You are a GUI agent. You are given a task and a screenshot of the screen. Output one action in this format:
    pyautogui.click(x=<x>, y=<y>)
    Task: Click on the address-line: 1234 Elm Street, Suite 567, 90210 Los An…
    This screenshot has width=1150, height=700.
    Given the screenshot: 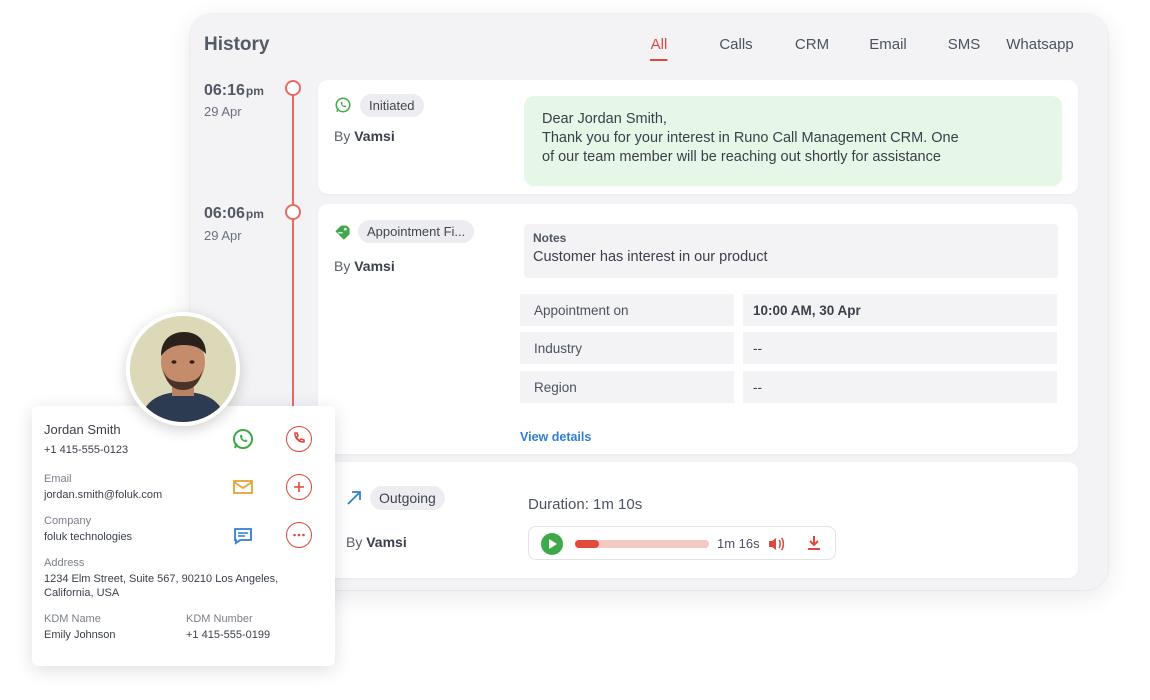 What is the action you would take?
    pyautogui.click(x=161, y=579)
    